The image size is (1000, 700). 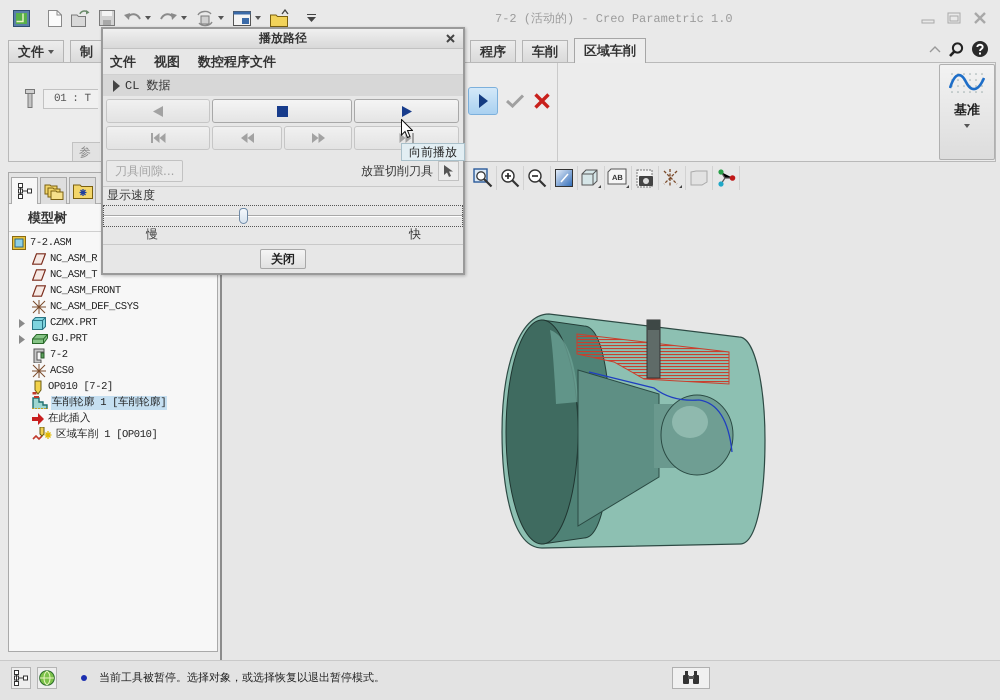 What do you see at coordinates (47, 677) in the screenshot?
I see `globe-button` at bounding box center [47, 677].